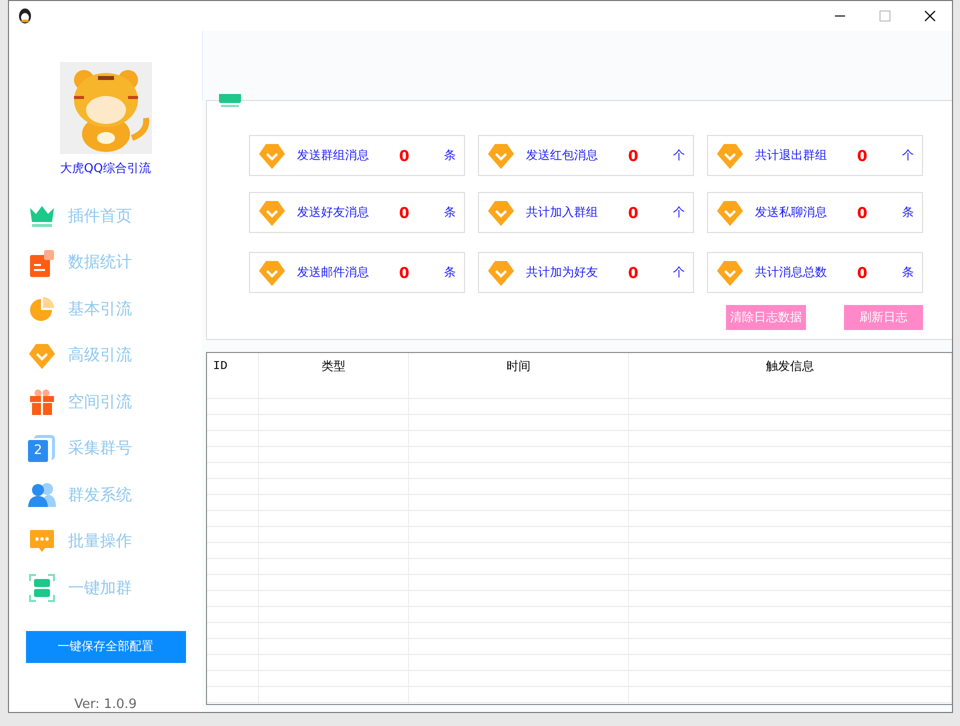 The height and width of the screenshot is (726, 960). I want to click on sidebar-item: 高级引流, so click(105, 355).